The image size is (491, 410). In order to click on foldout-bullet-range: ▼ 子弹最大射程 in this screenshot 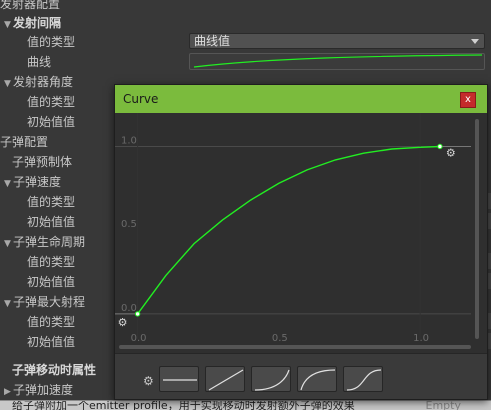, I will do `click(43, 302)`.